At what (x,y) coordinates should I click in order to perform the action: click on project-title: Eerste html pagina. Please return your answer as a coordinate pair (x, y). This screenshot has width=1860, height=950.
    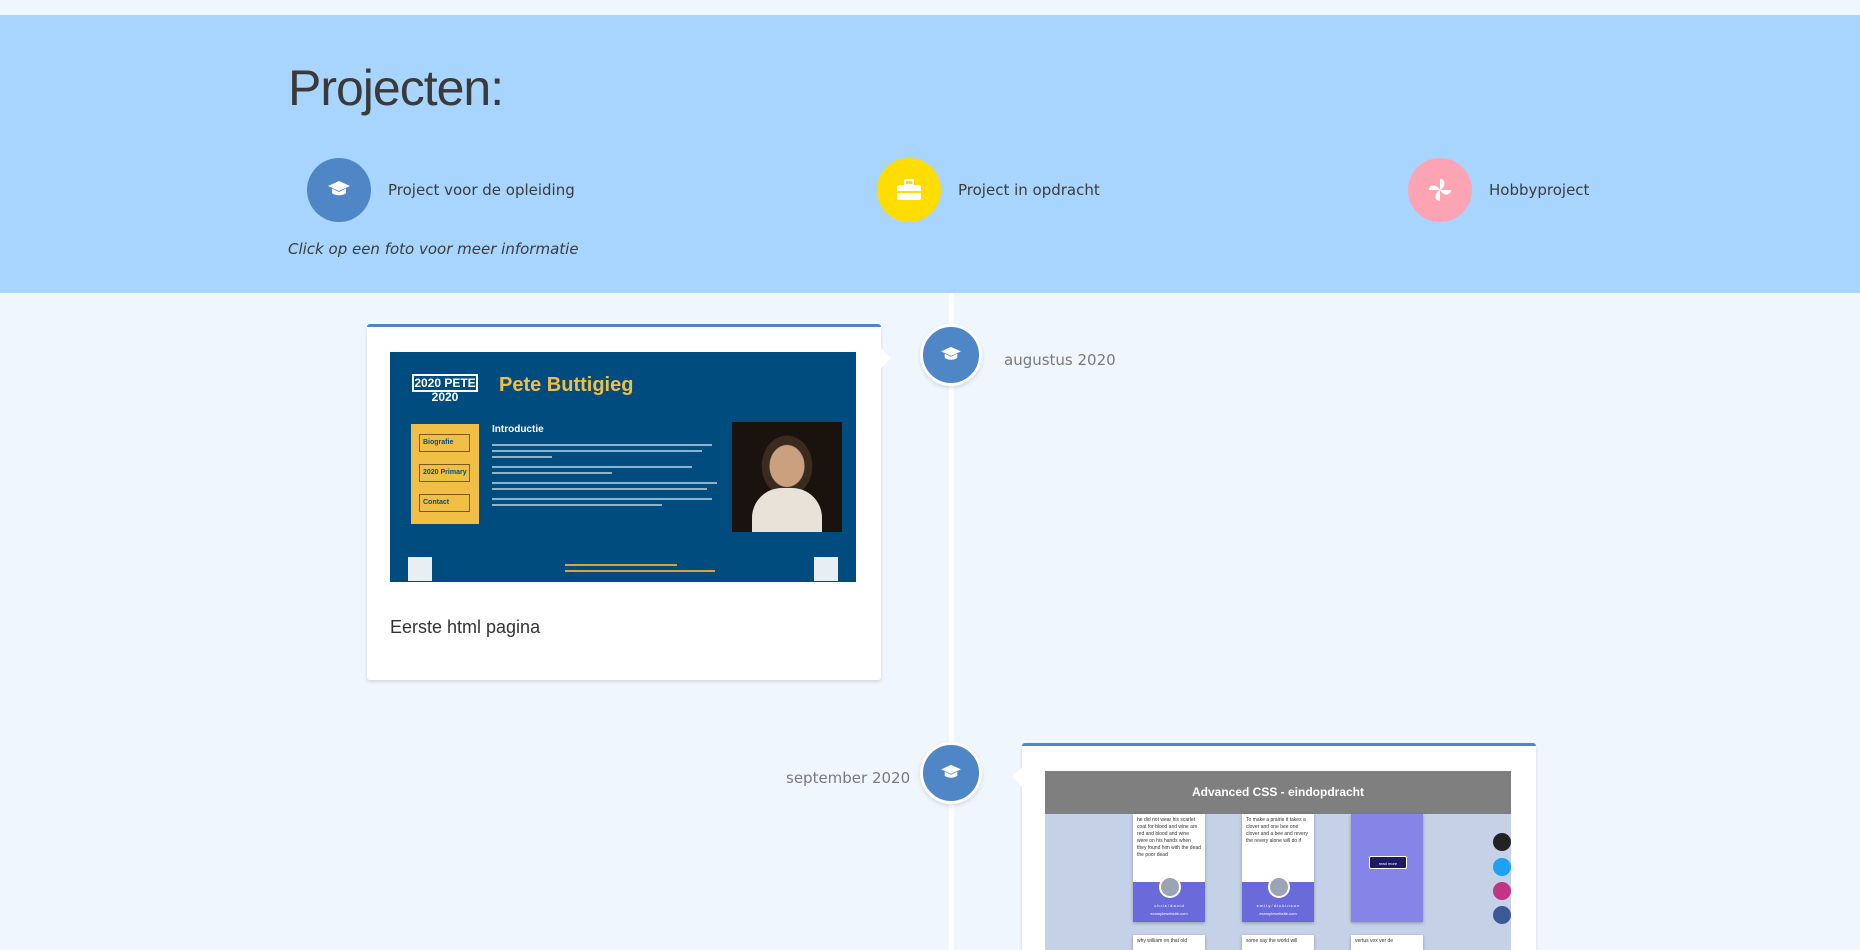
    Looking at the image, I should click on (465, 627).